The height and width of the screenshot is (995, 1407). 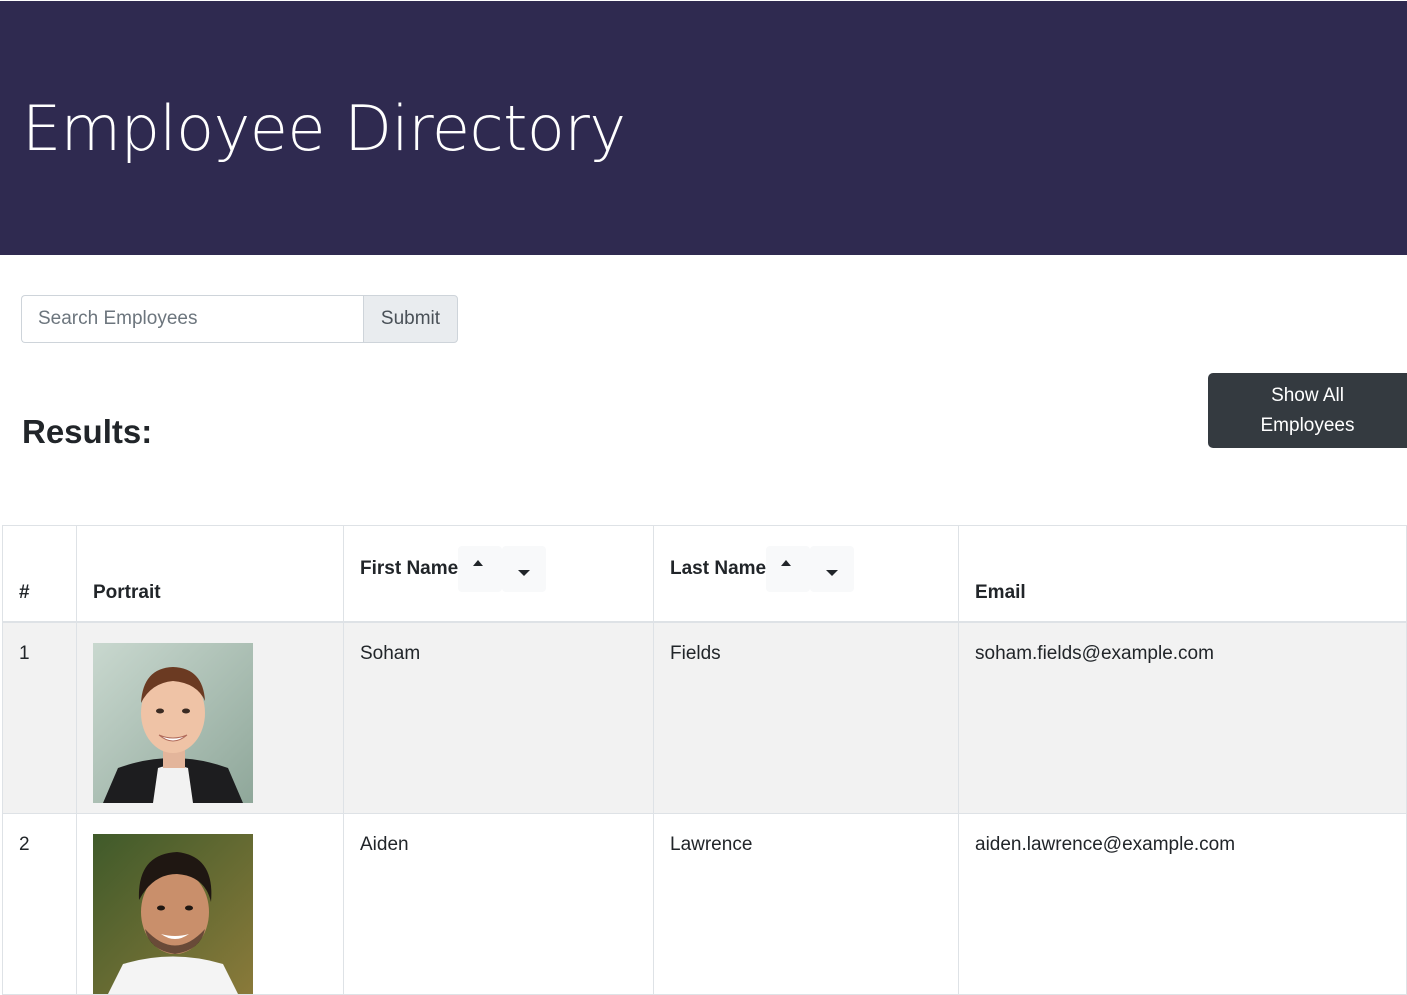 What do you see at coordinates (480, 569) in the screenshot?
I see `first-name-sort-asc-button` at bounding box center [480, 569].